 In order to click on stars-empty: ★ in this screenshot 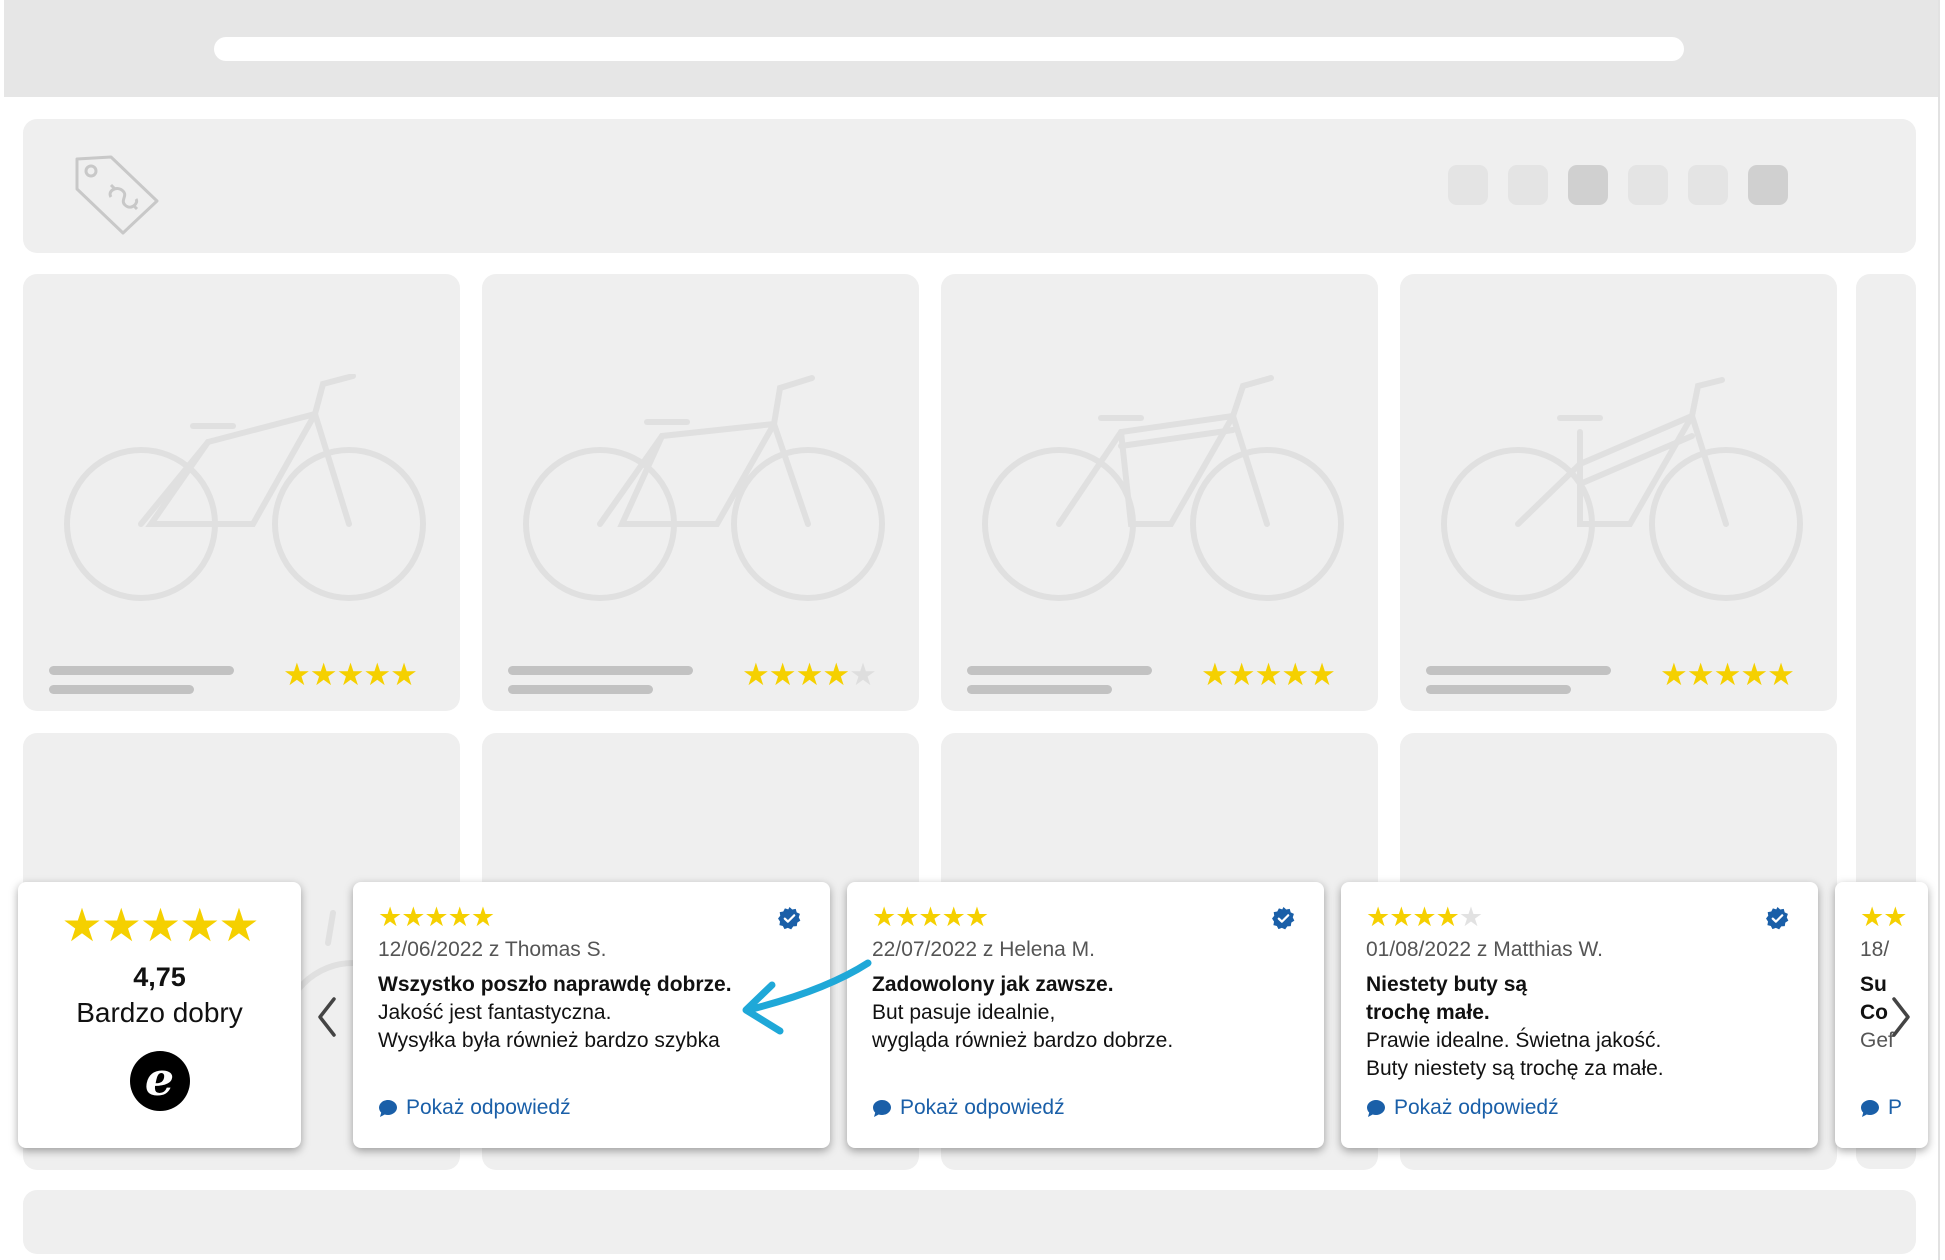, I will do `click(1470, 917)`.